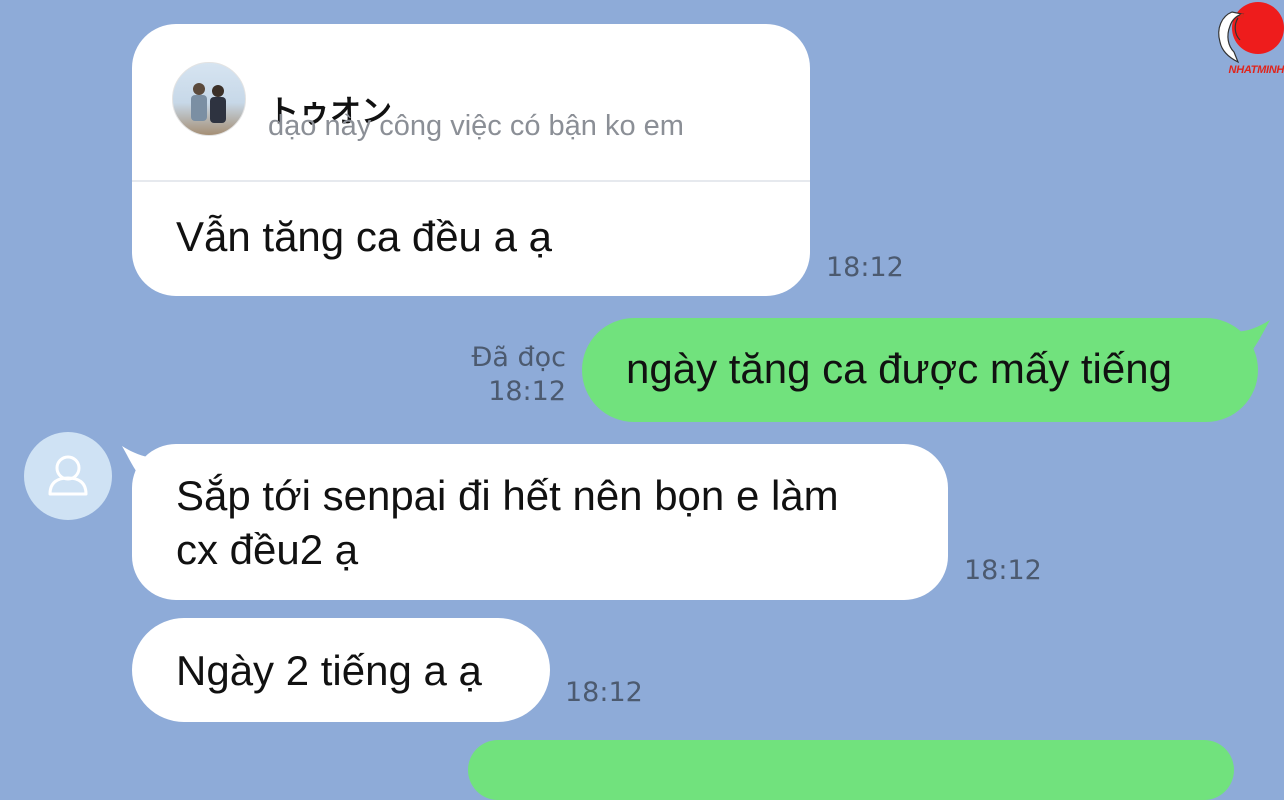 The image size is (1284, 800). I want to click on quoted-message: トゥオン dạo này công việc có bận ko em, so click(471, 103).